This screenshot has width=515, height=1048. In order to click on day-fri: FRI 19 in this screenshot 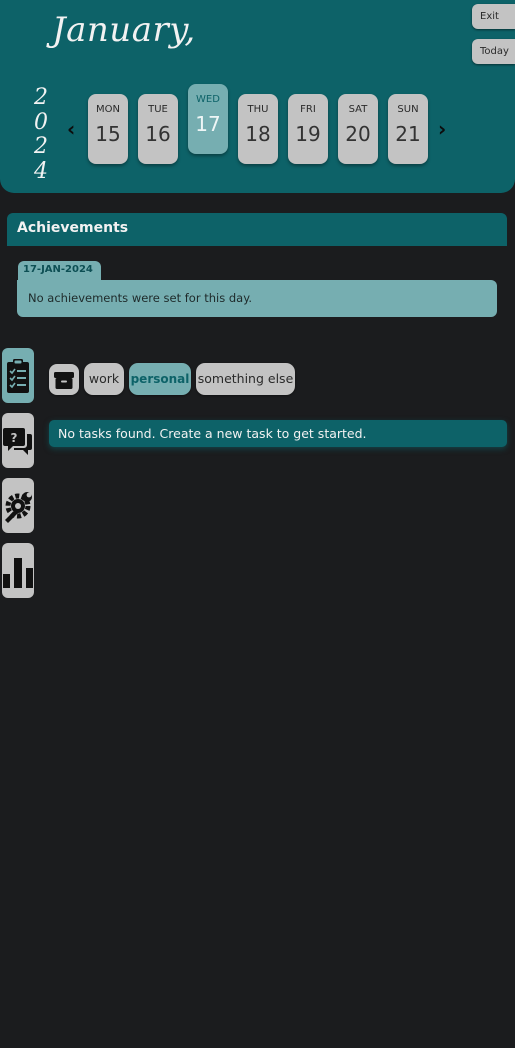, I will do `click(308, 129)`.